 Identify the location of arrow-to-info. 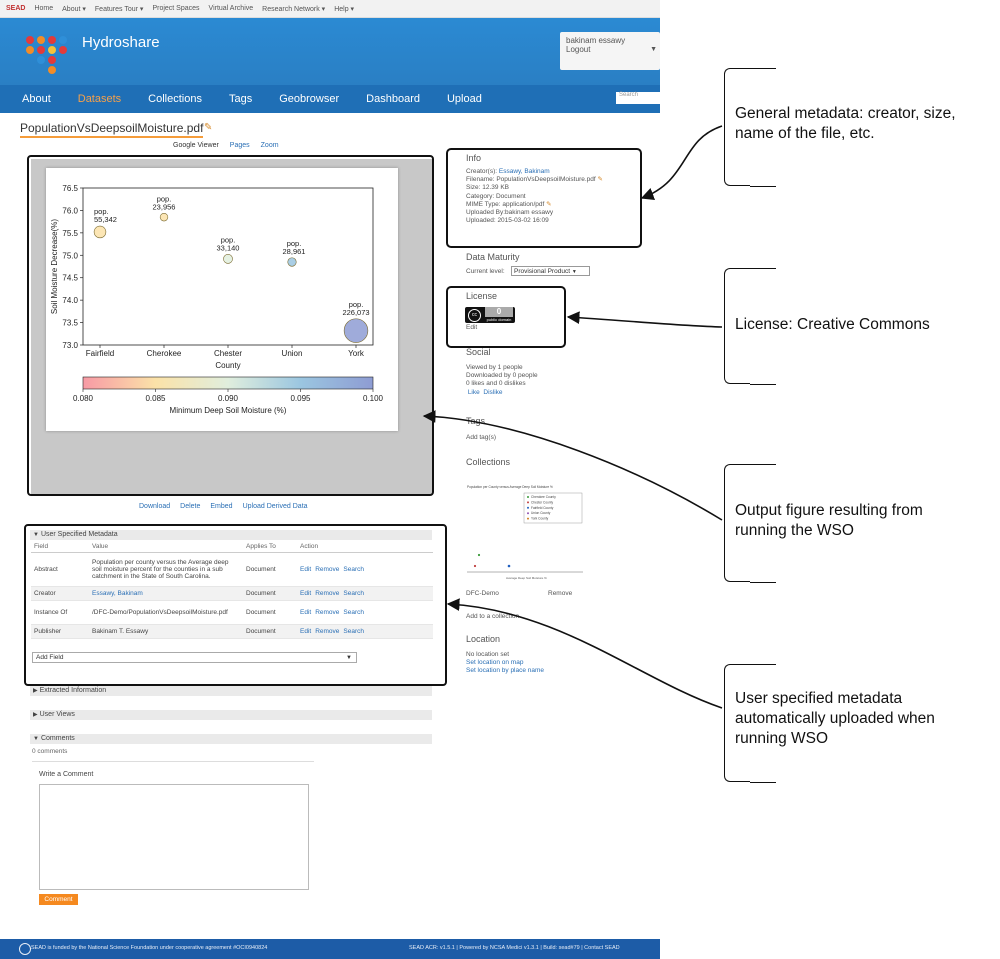
(681, 162).